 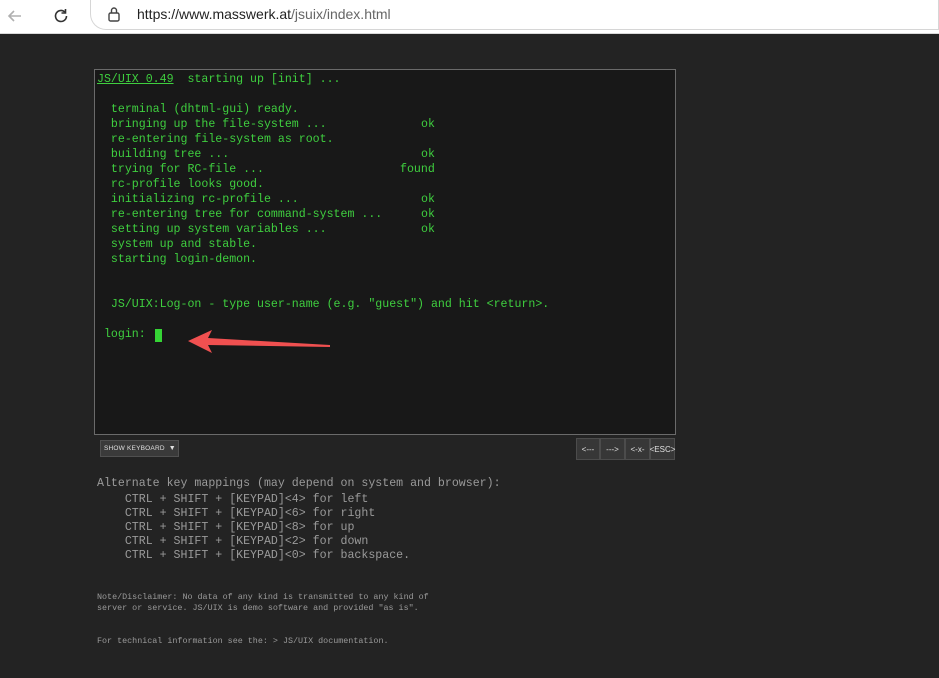 What do you see at coordinates (514, 15) in the screenshot?
I see `address-bar: https://www.masswerk.at/jsuix/index.html` at bounding box center [514, 15].